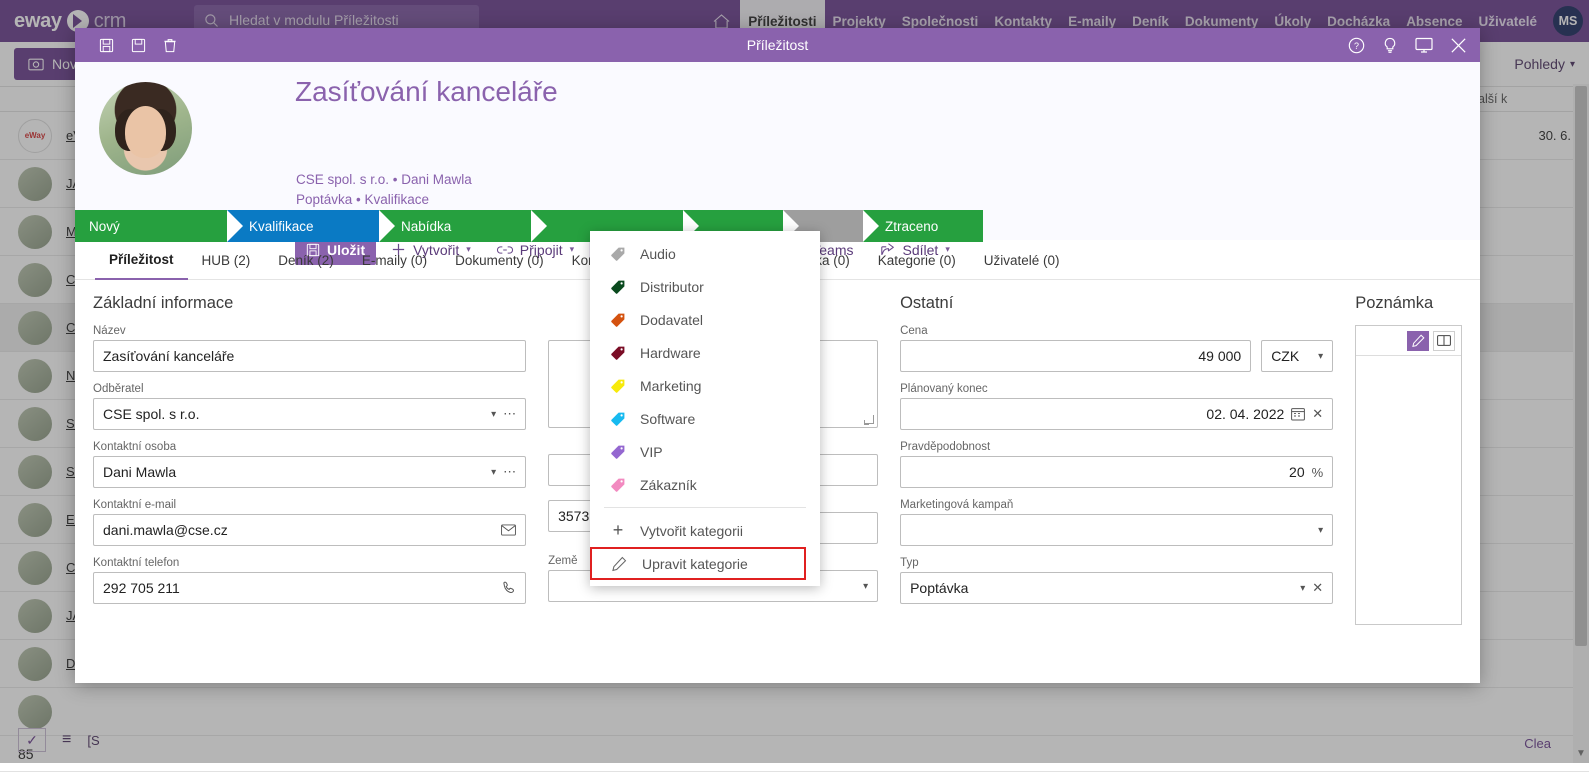 This screenshot has height=772, width=1589. What do you see at coordinates (705, 451) in the screenshot?
I see `menu-item-vip: VIP` at bounding box center [705, 451].